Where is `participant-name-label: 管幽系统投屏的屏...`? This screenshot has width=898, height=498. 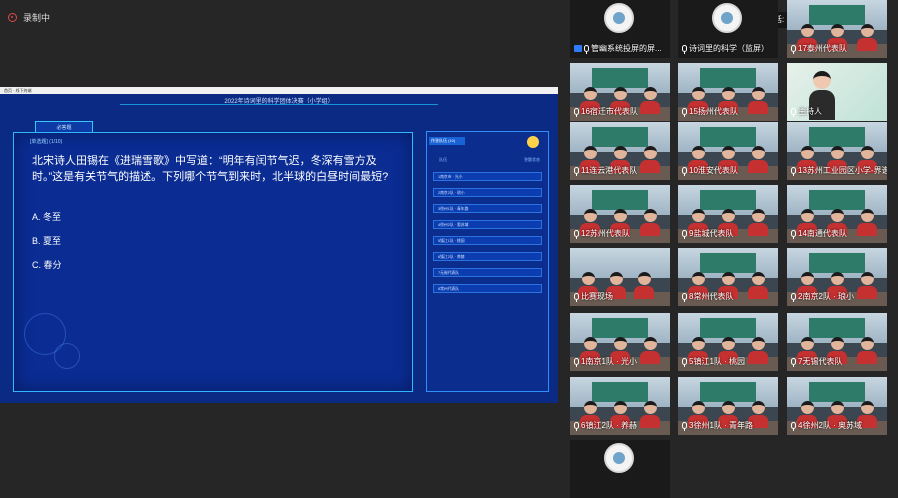 participant-name-label: 管幽系统投屏的屏... is located at coordinates (618, 48).